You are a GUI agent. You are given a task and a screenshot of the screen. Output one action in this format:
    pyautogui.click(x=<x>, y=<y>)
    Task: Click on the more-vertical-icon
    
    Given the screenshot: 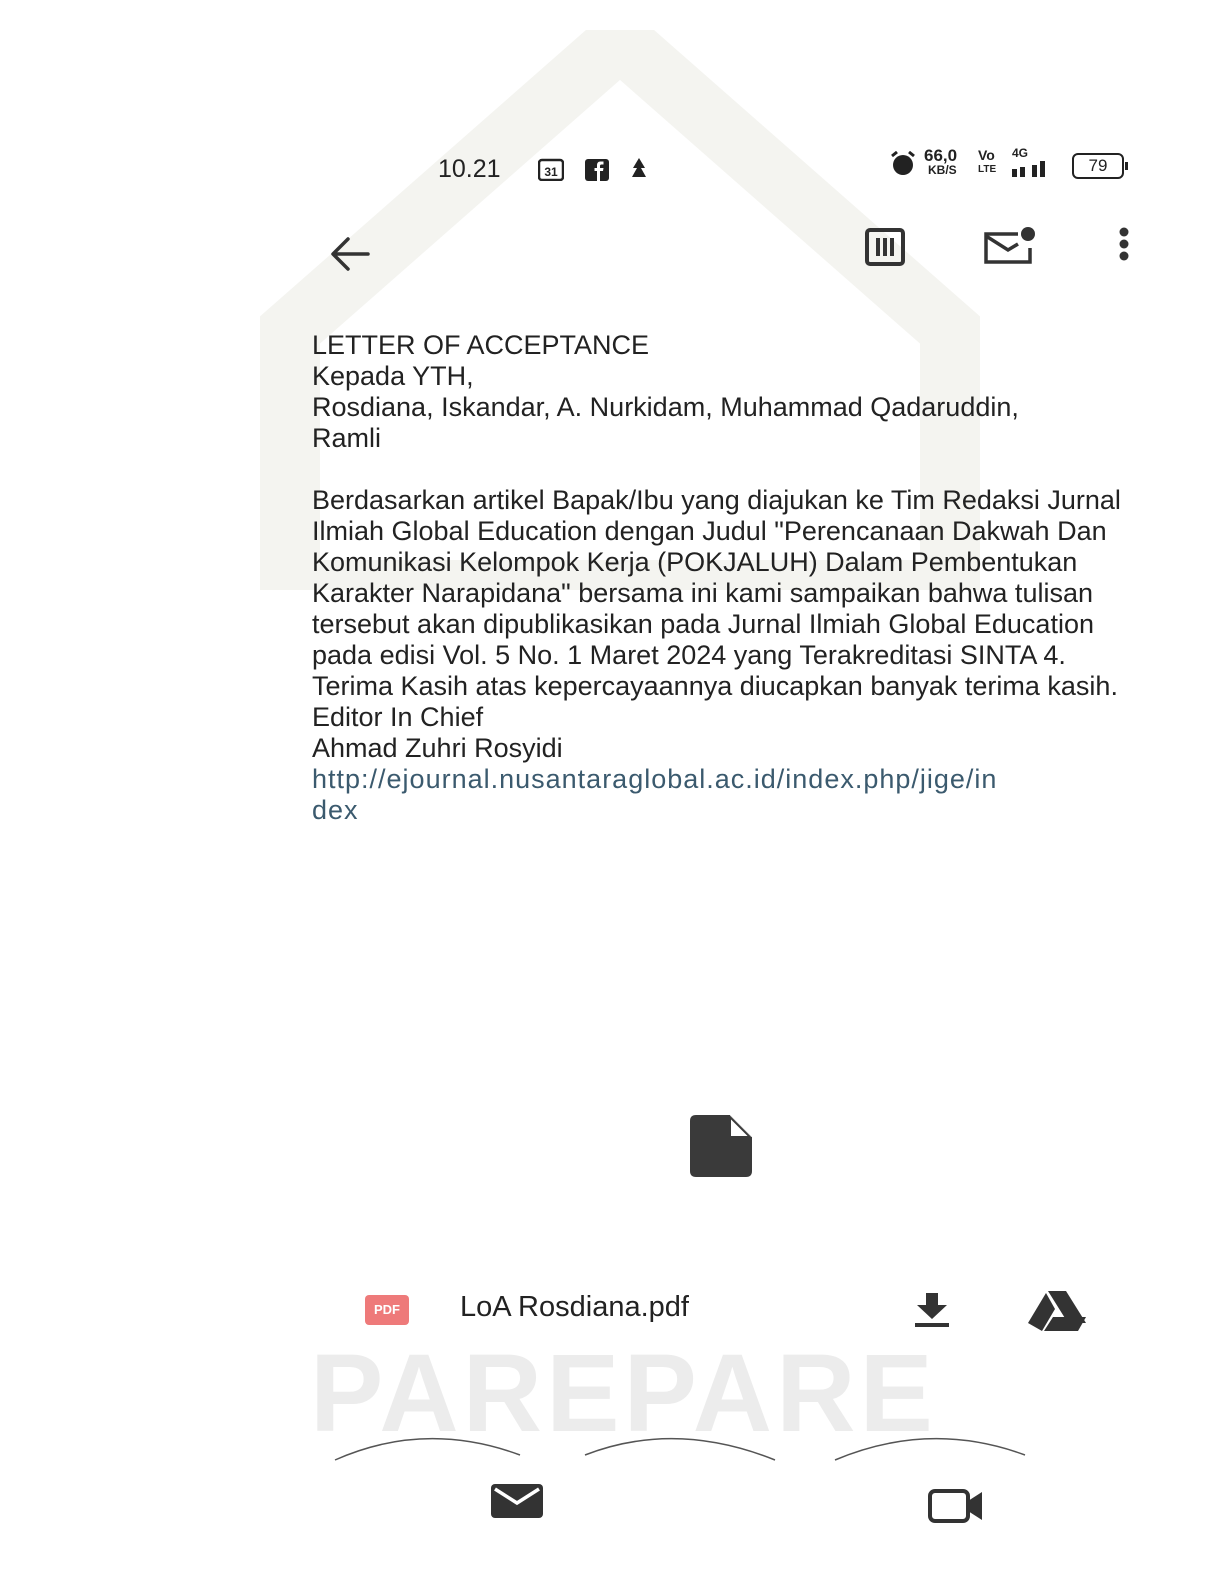 What is the action you would take?
    pyautogui.click(x=1124, y=244)
    